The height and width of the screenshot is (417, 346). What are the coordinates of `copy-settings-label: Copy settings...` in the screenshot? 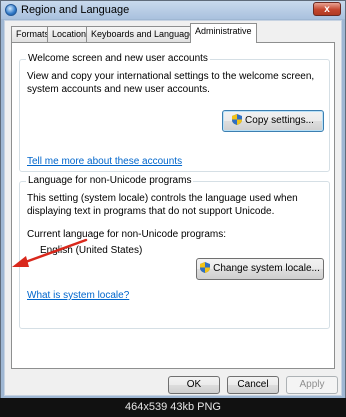 It's located at (279, 120).